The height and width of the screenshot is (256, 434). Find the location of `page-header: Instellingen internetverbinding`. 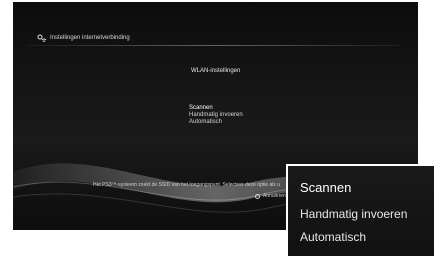

page-header: Instellingen internetverbinding is located at coordinates (83, 38).